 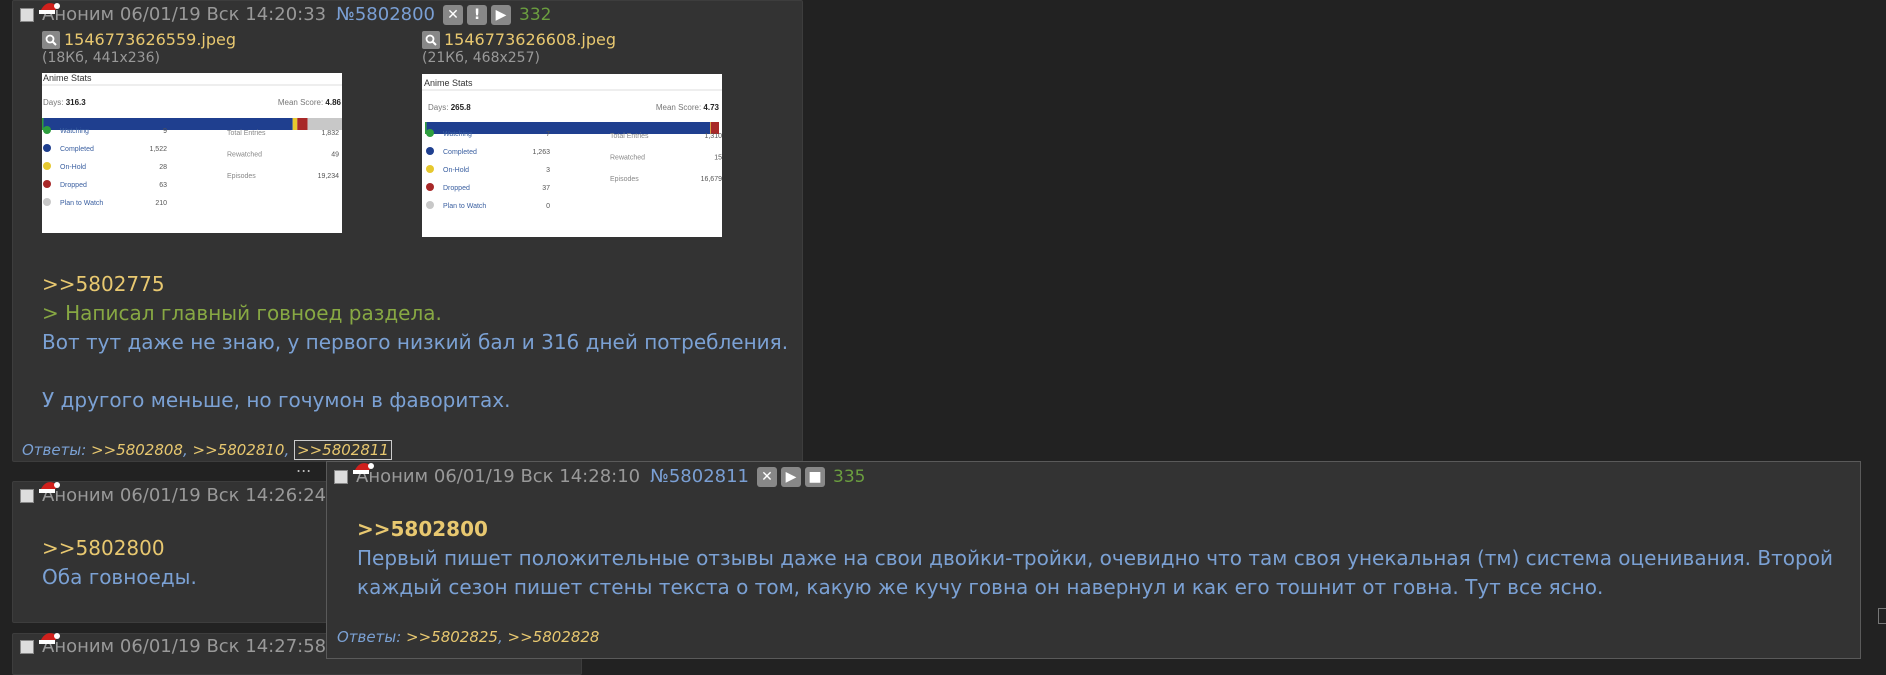 What do you see at coordinates (163, 167) in the screenshot?
I see `status-value: 28` at bounding box center [163, 167].